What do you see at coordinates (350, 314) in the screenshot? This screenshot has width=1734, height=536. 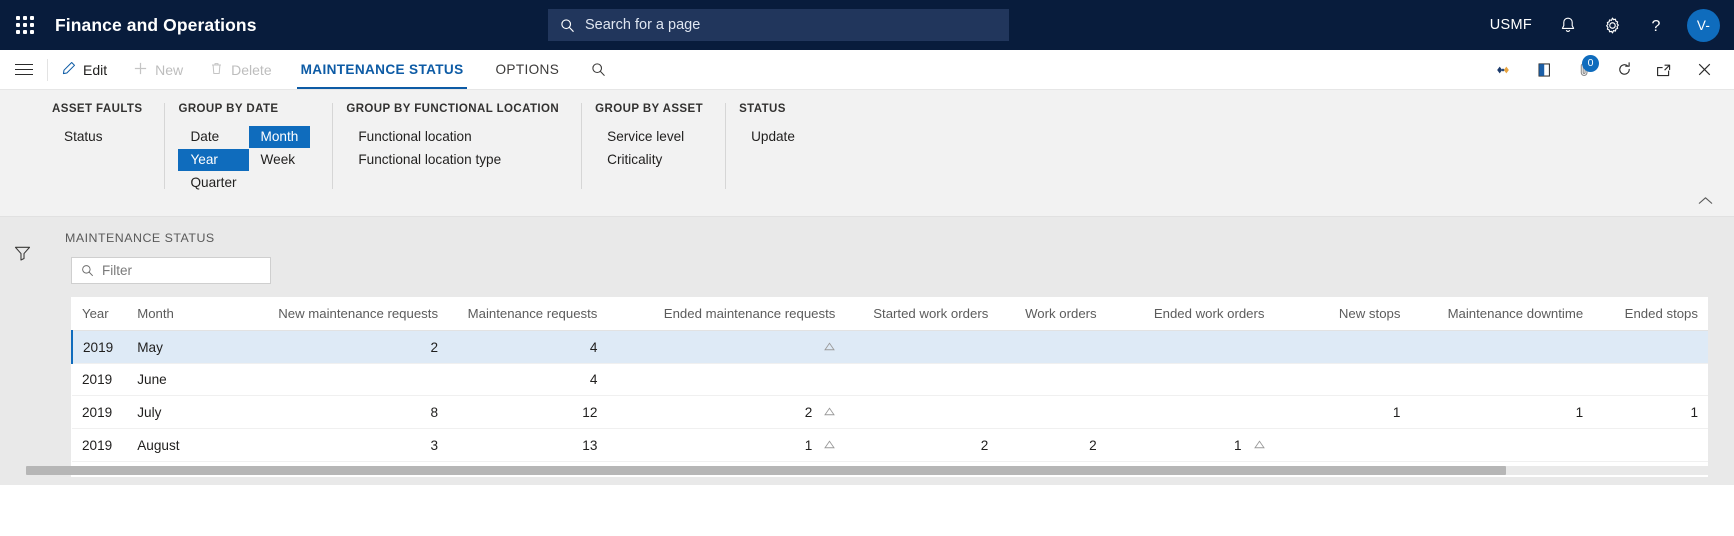 I see `grid-column-header-new_maintenance_requests: New maintenance requests` at bounding box center [350, 314].